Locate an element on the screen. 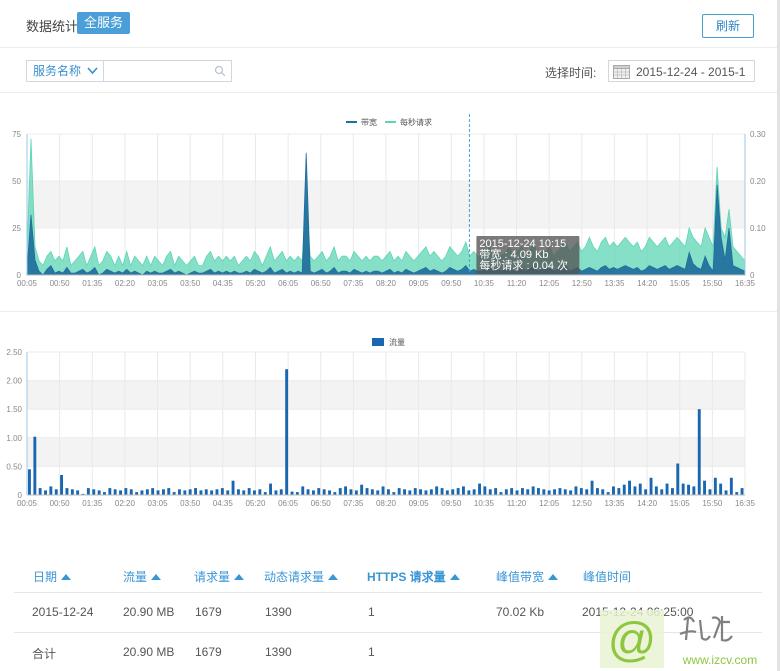 The image size is (780, 671). x-tick-label: 08:20 is located at coordinates (386, 283).